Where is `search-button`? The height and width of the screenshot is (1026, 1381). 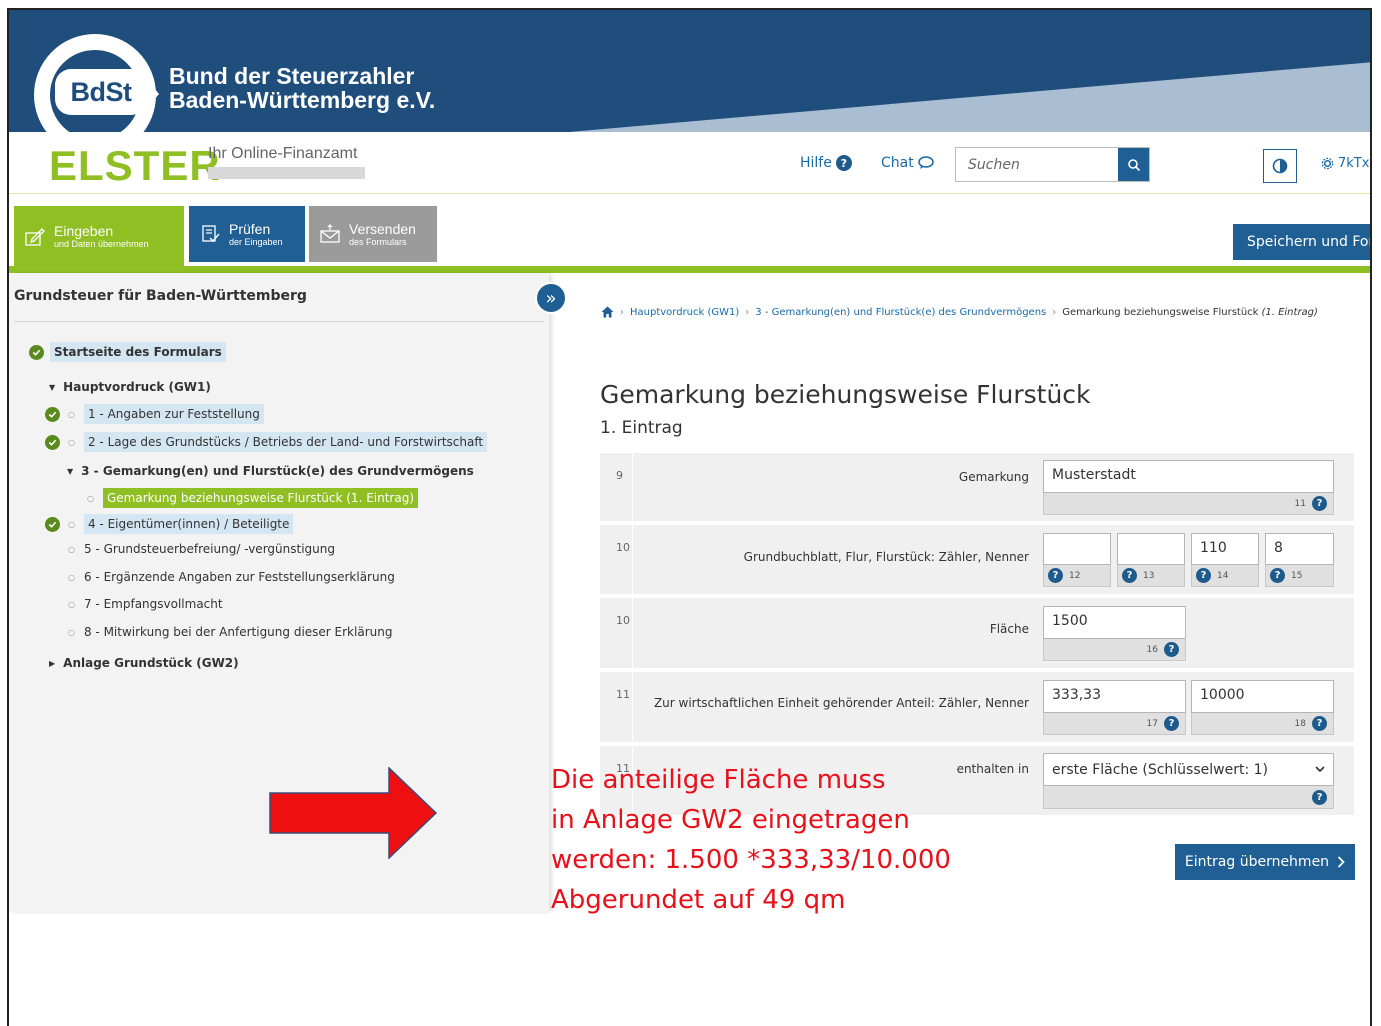
search-button is located at coordinates (1133, 164).